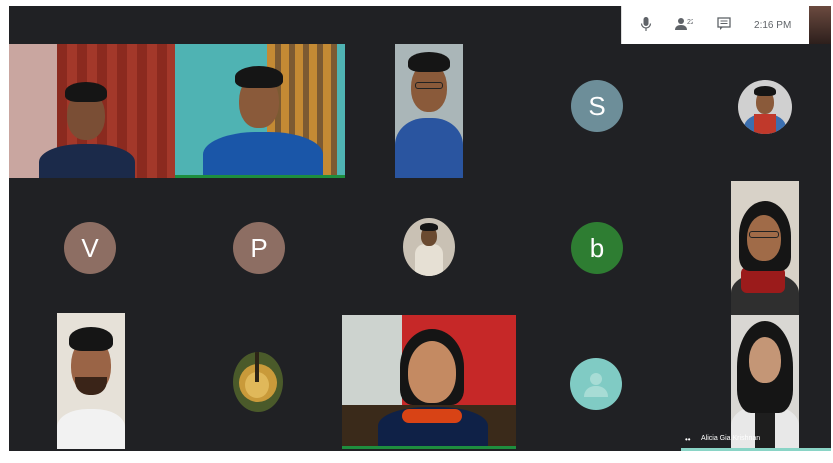 This screenshot has width=833, height=463. I want to click on avatar-letter: P, so click(259, 247).